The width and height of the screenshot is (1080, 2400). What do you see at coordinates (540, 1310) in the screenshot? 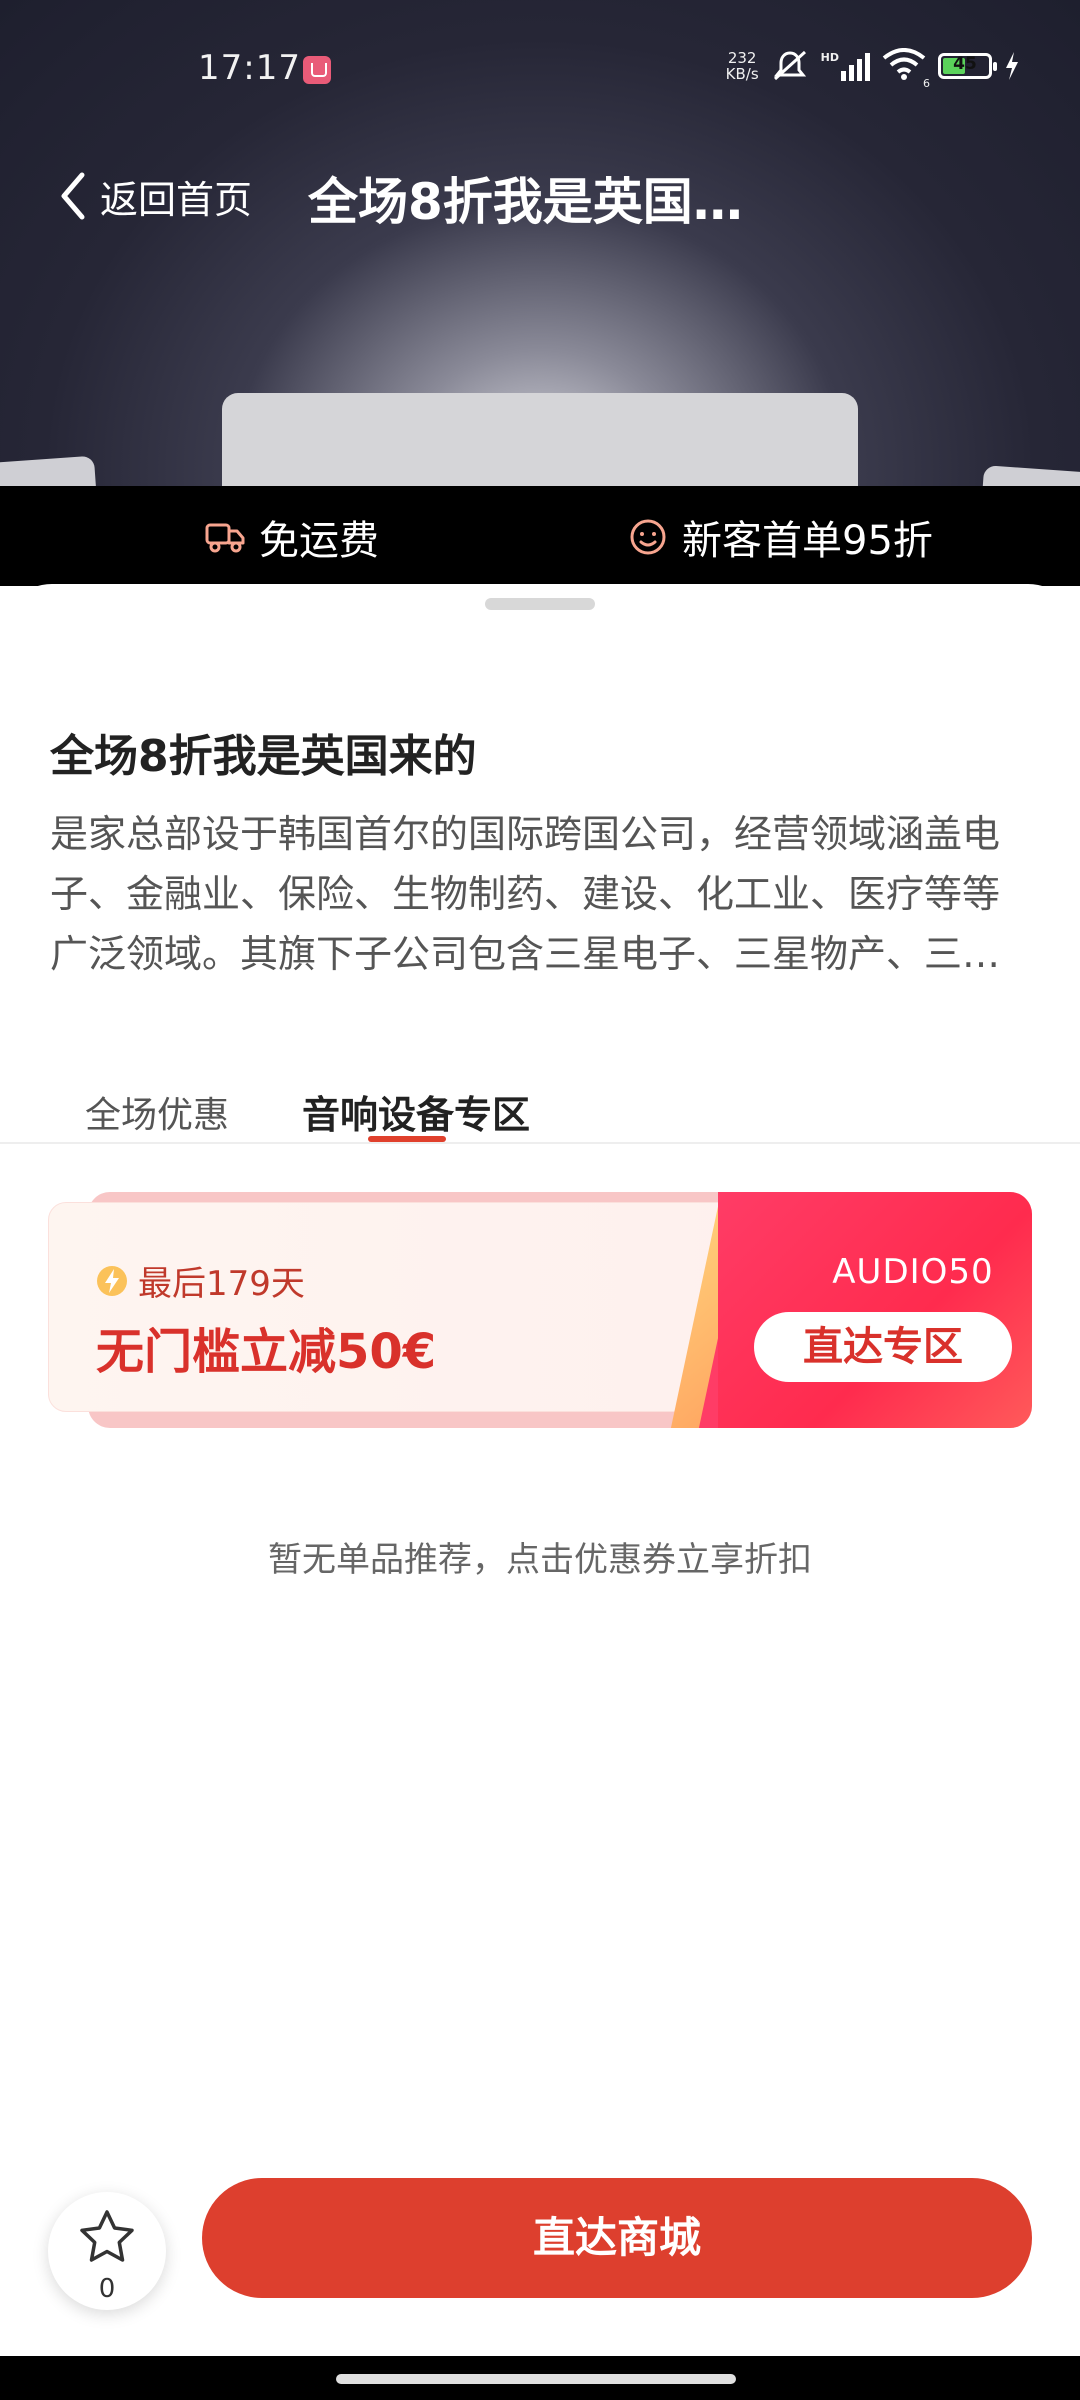
I see `coupon-card: 最后179天 无门槛立减50€ AUDIO50 直达专区` at bounding box center [540, 1310].